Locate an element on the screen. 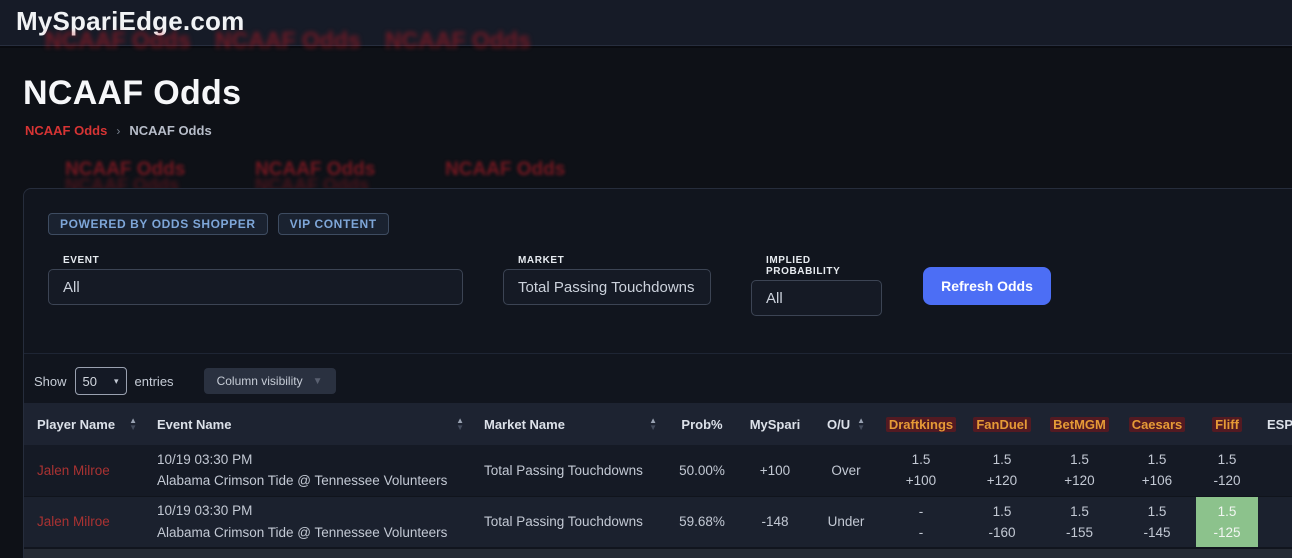 The height and width of the screenshot is (558, 1292). col-header-ou: O/U ▲ ▼ is located at coordinates (846, 424).